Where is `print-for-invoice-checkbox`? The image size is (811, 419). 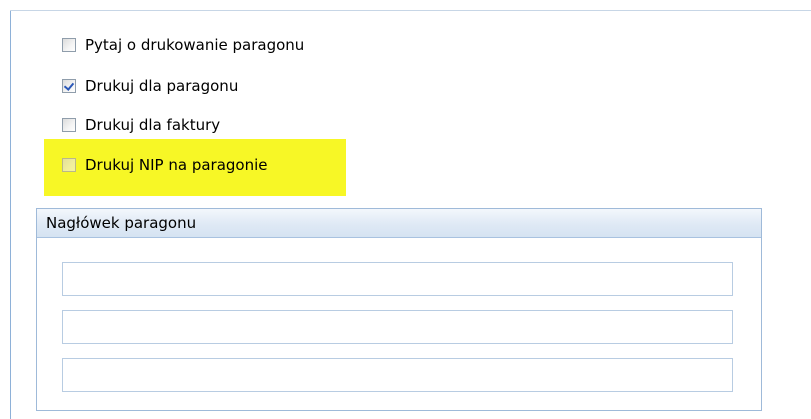
print-for-invoice-checkbox is located at coordinates (69, 125).